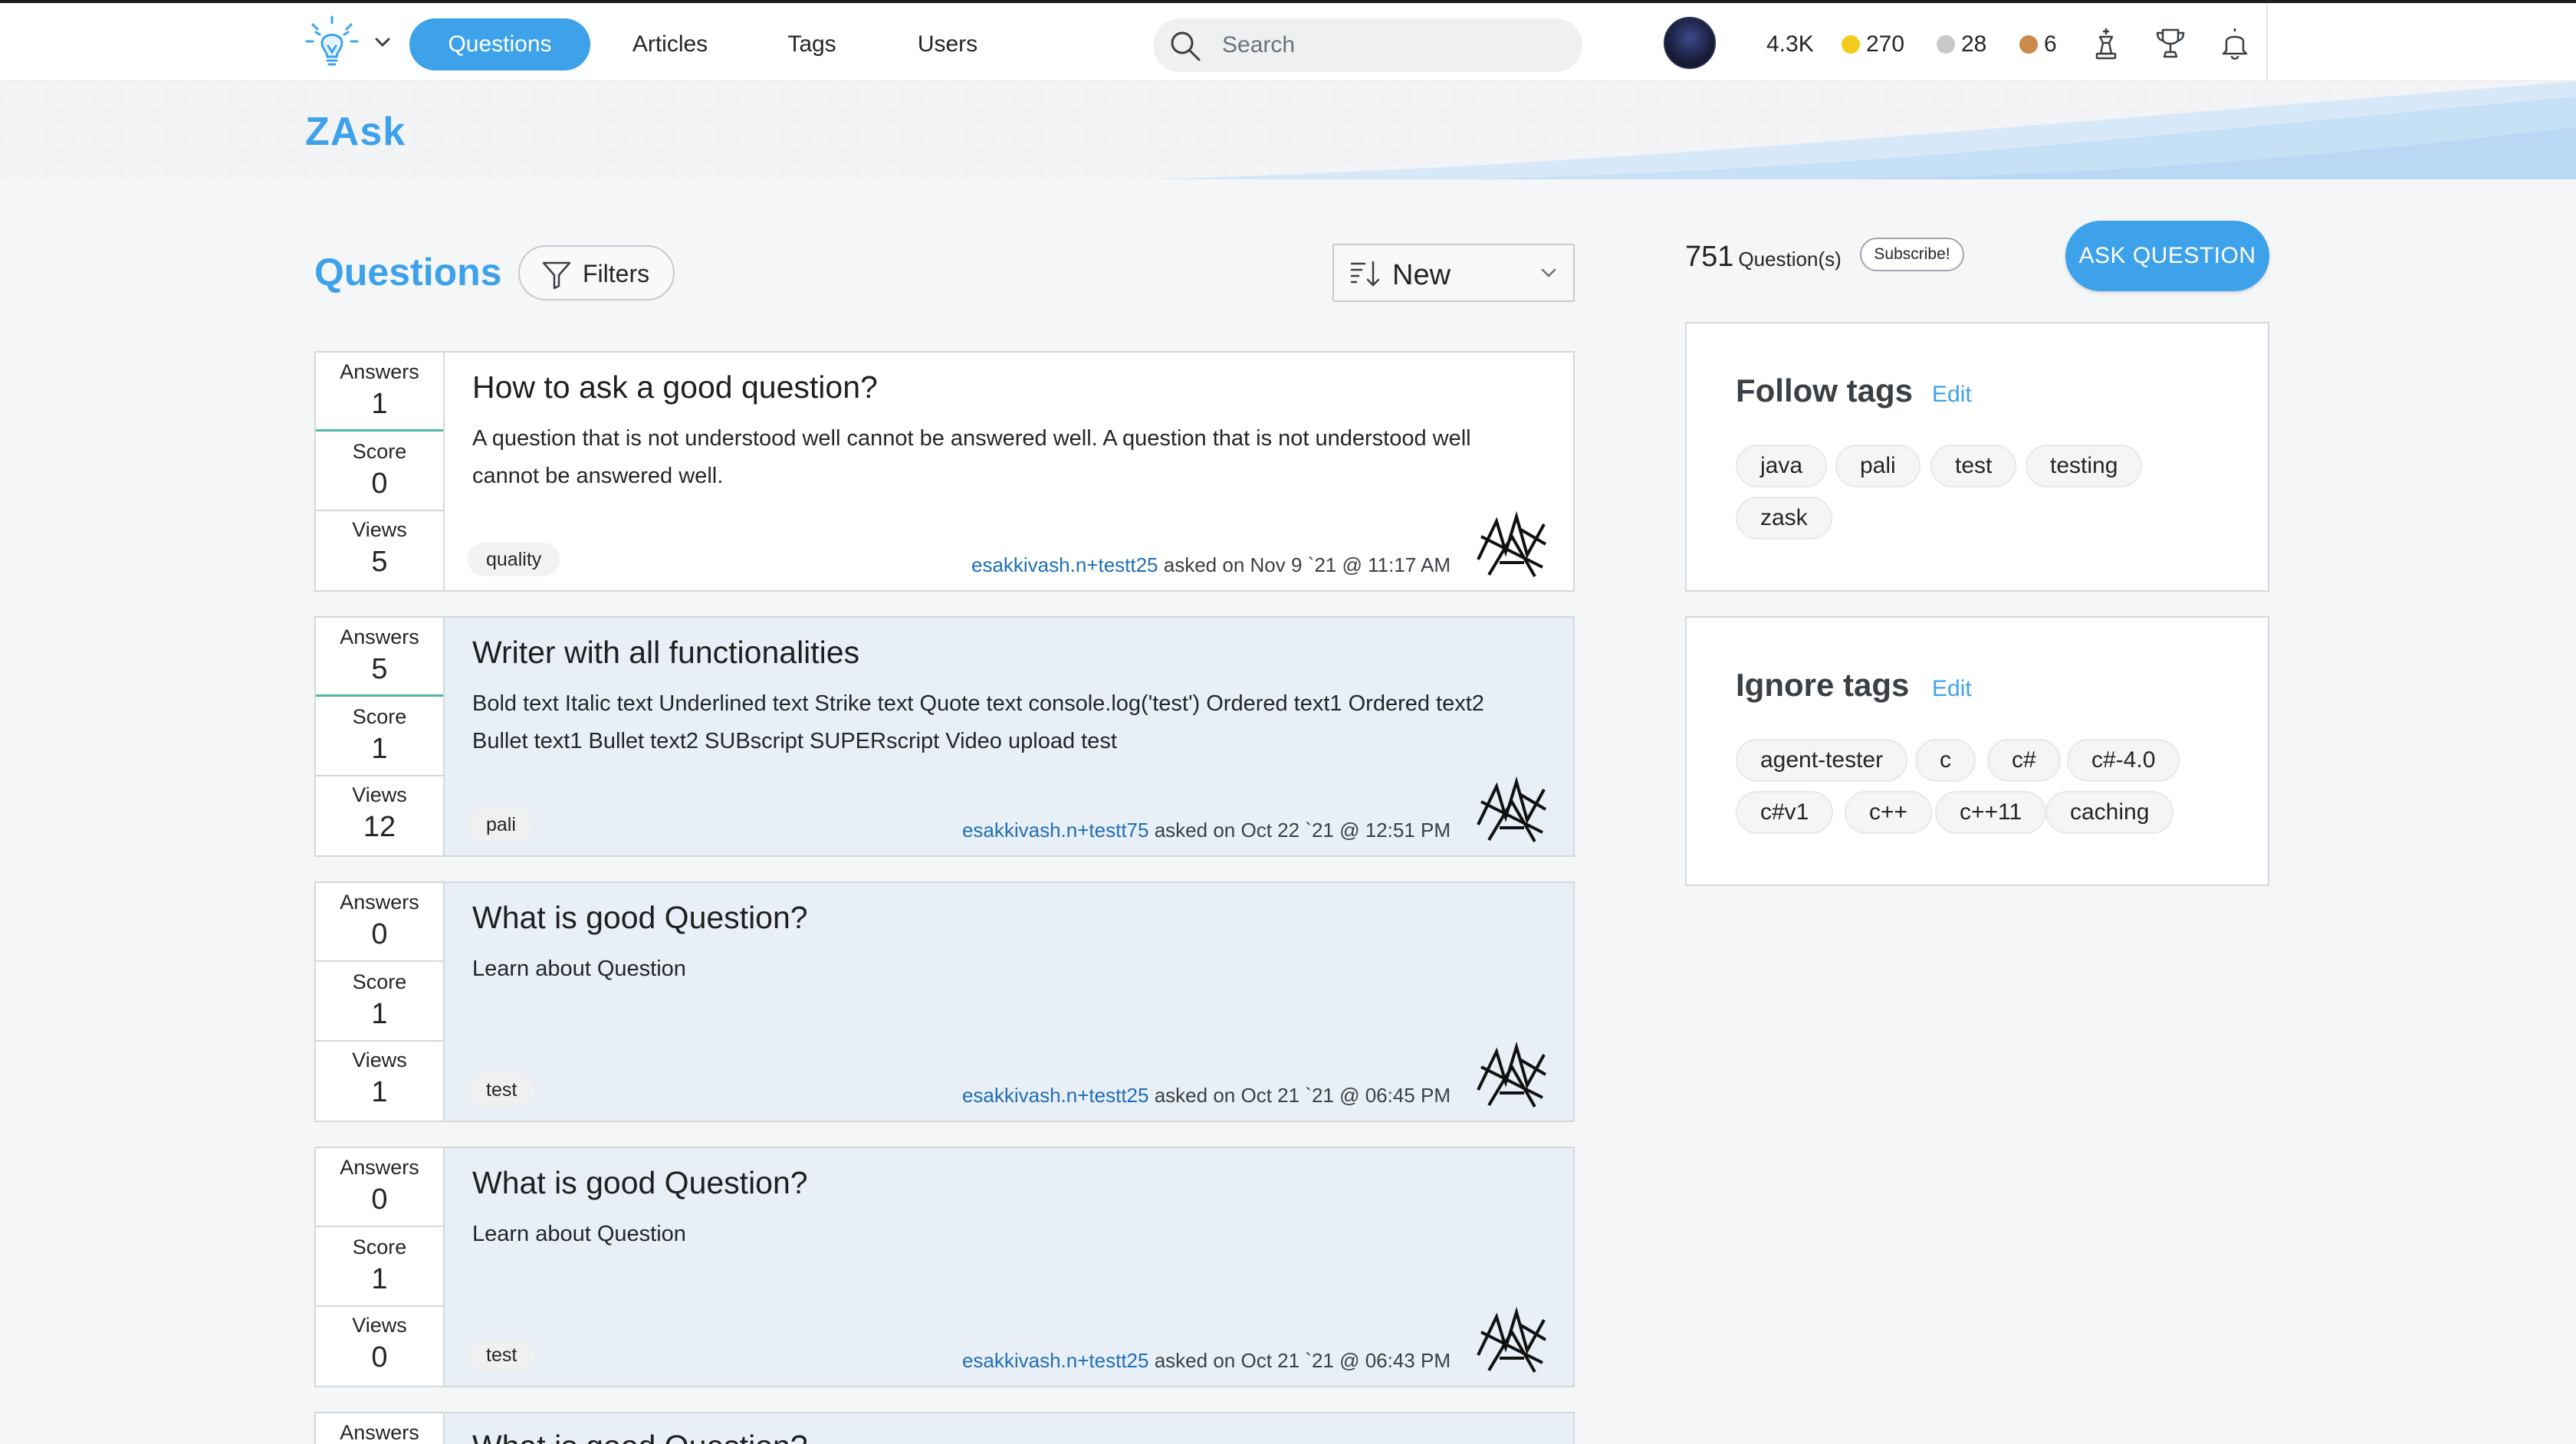 The image size is (2576, 1444). I want to click on follow-tag: pali, so click(1878, 466).